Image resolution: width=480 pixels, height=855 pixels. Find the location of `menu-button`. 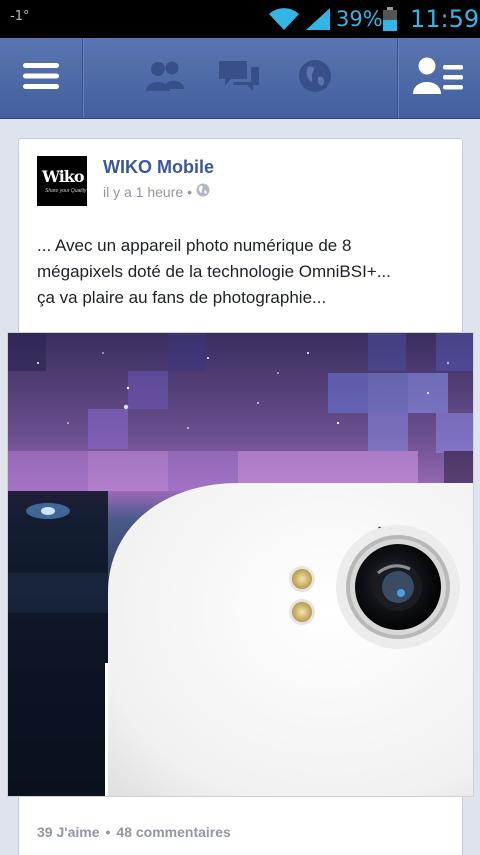

menu-button is located at coordinates (41, 78).